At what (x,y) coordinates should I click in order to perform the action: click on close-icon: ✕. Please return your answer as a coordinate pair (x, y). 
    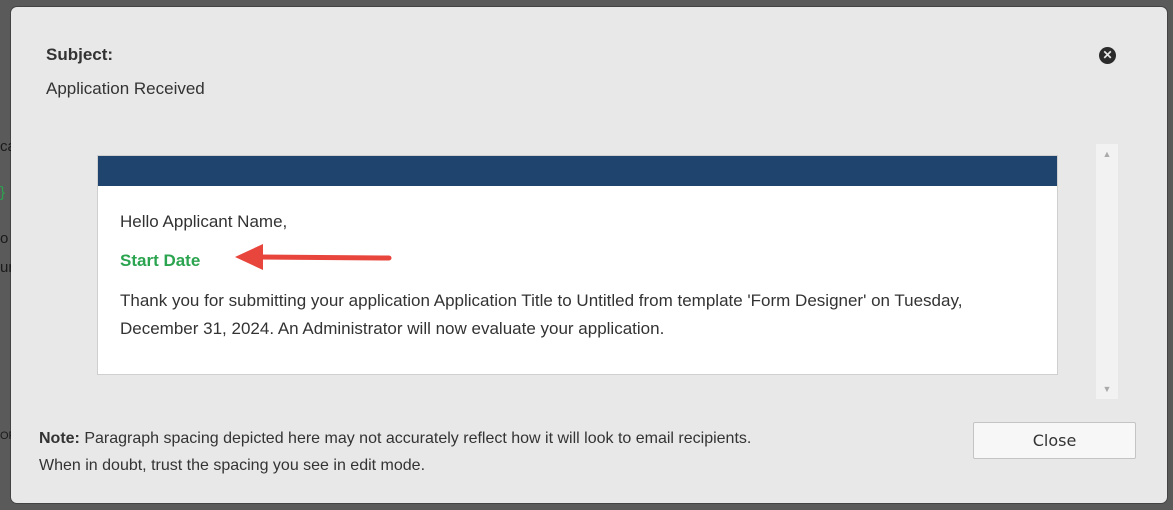
    Looking at the image, I should click on (1107, 55).